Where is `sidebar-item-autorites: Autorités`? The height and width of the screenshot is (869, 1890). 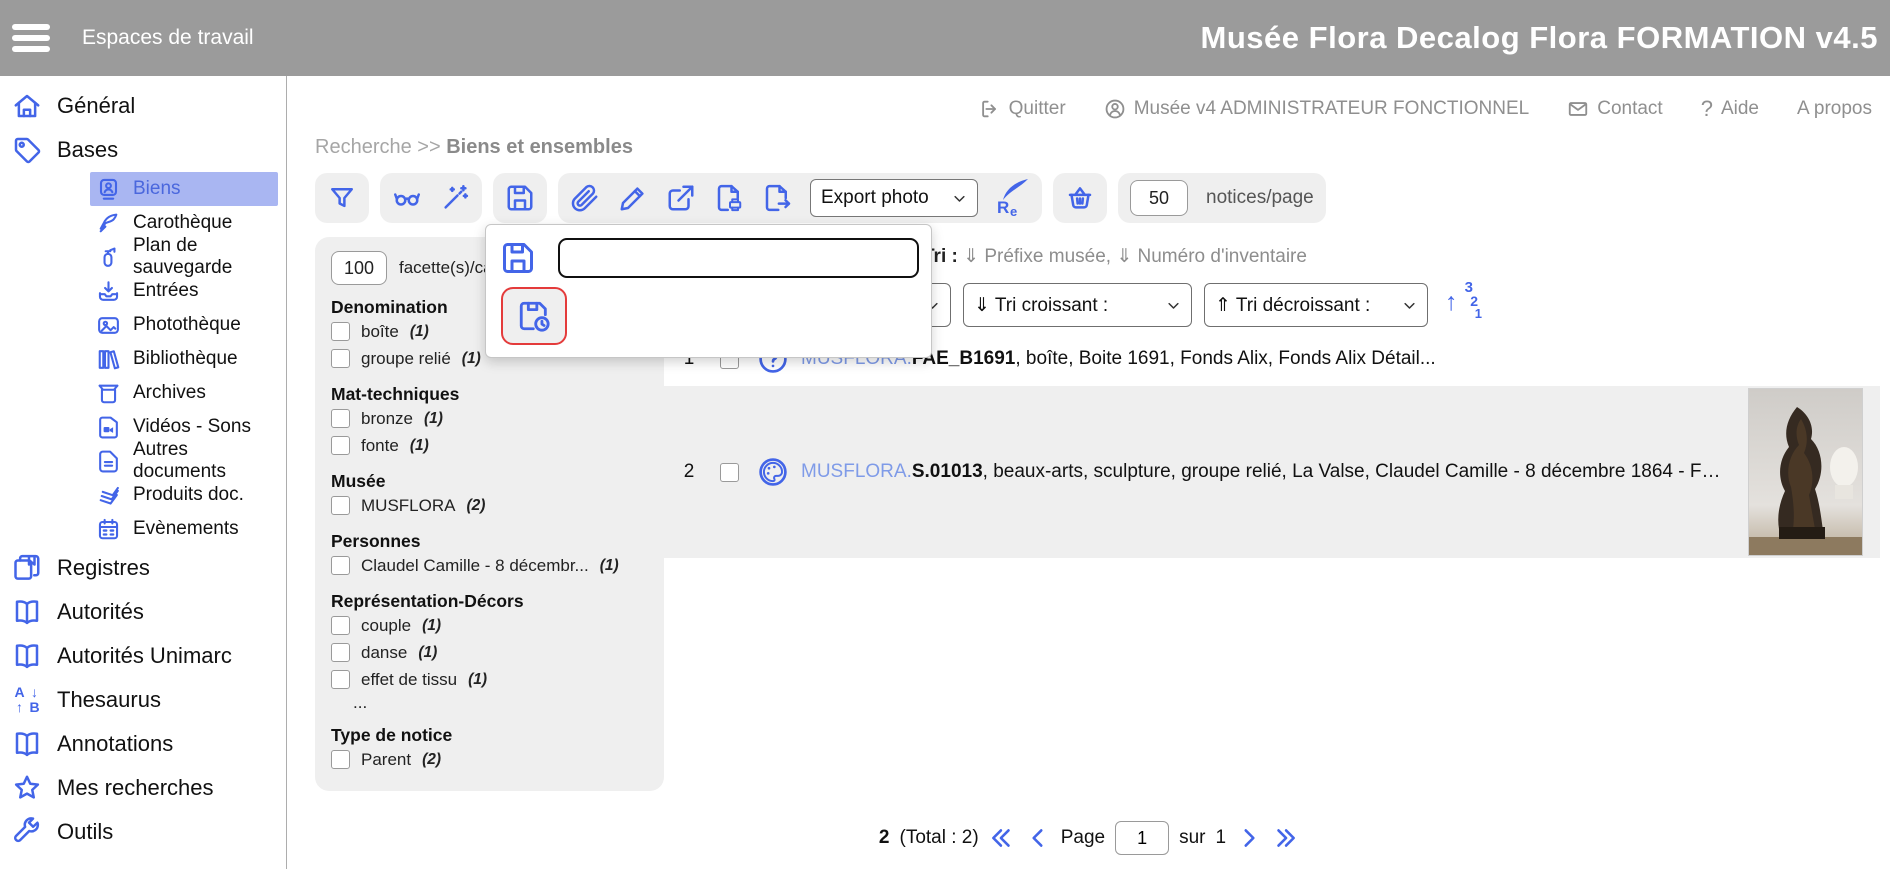 sidebar-item-autorites: Autorités is located at coordinates (143, 612).